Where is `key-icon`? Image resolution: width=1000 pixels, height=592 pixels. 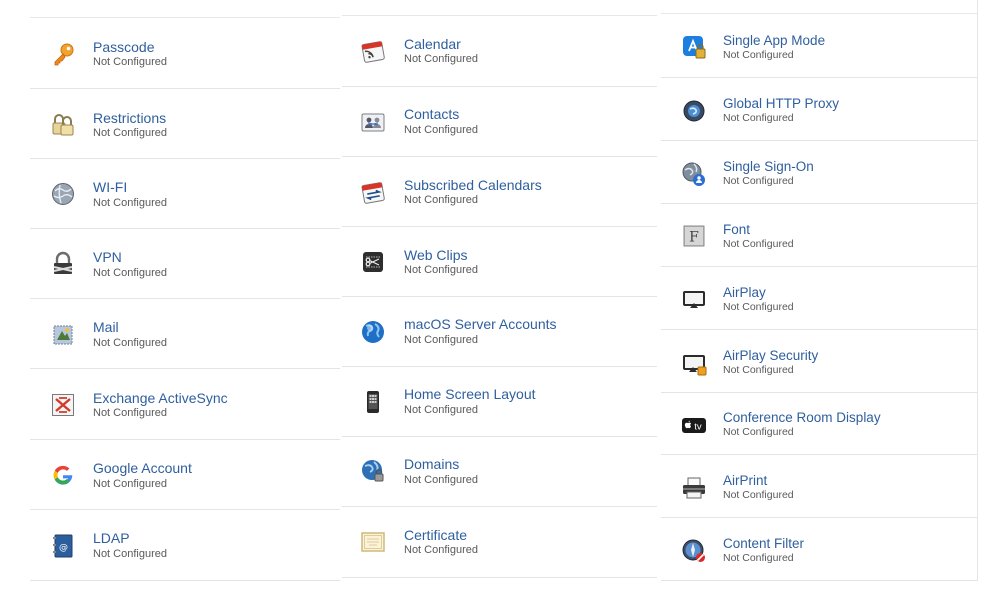 key-icon is located at coordinates (63, 54).